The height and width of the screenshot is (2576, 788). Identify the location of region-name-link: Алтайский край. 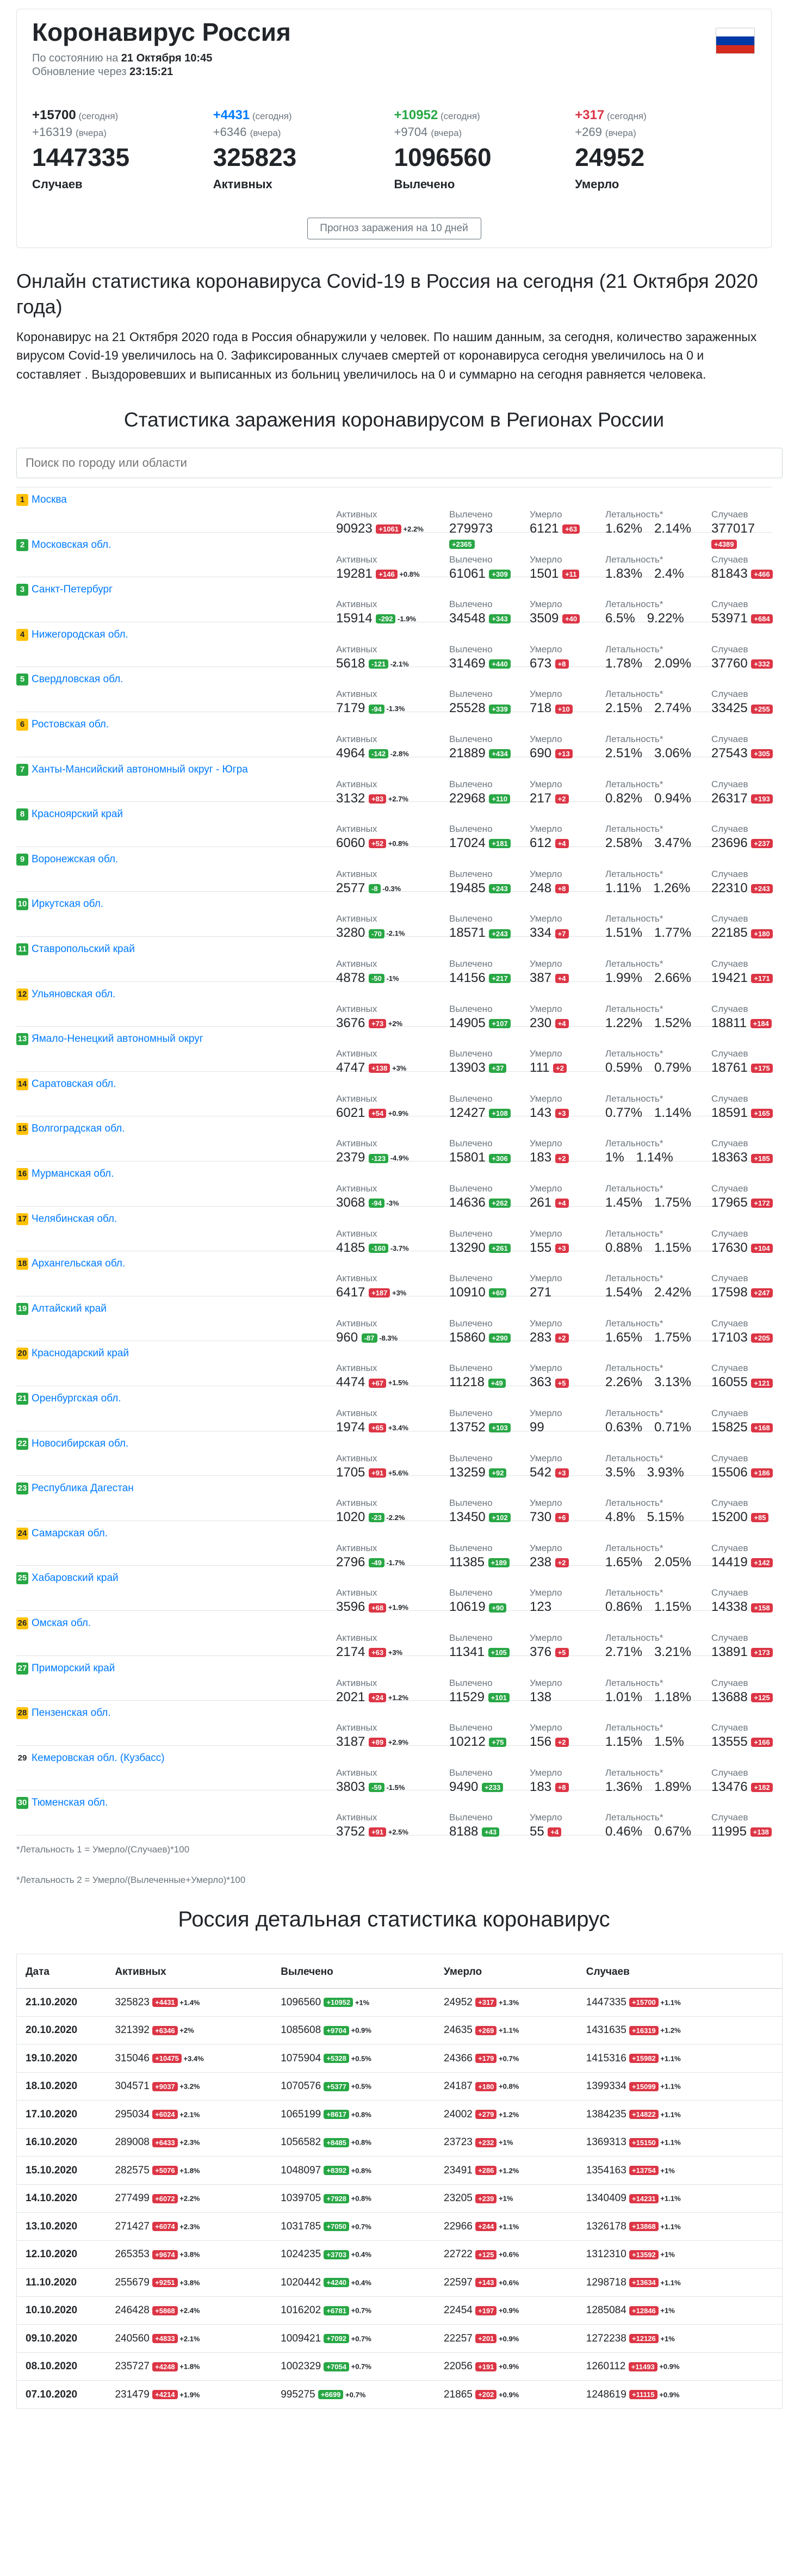
(70, 1309).